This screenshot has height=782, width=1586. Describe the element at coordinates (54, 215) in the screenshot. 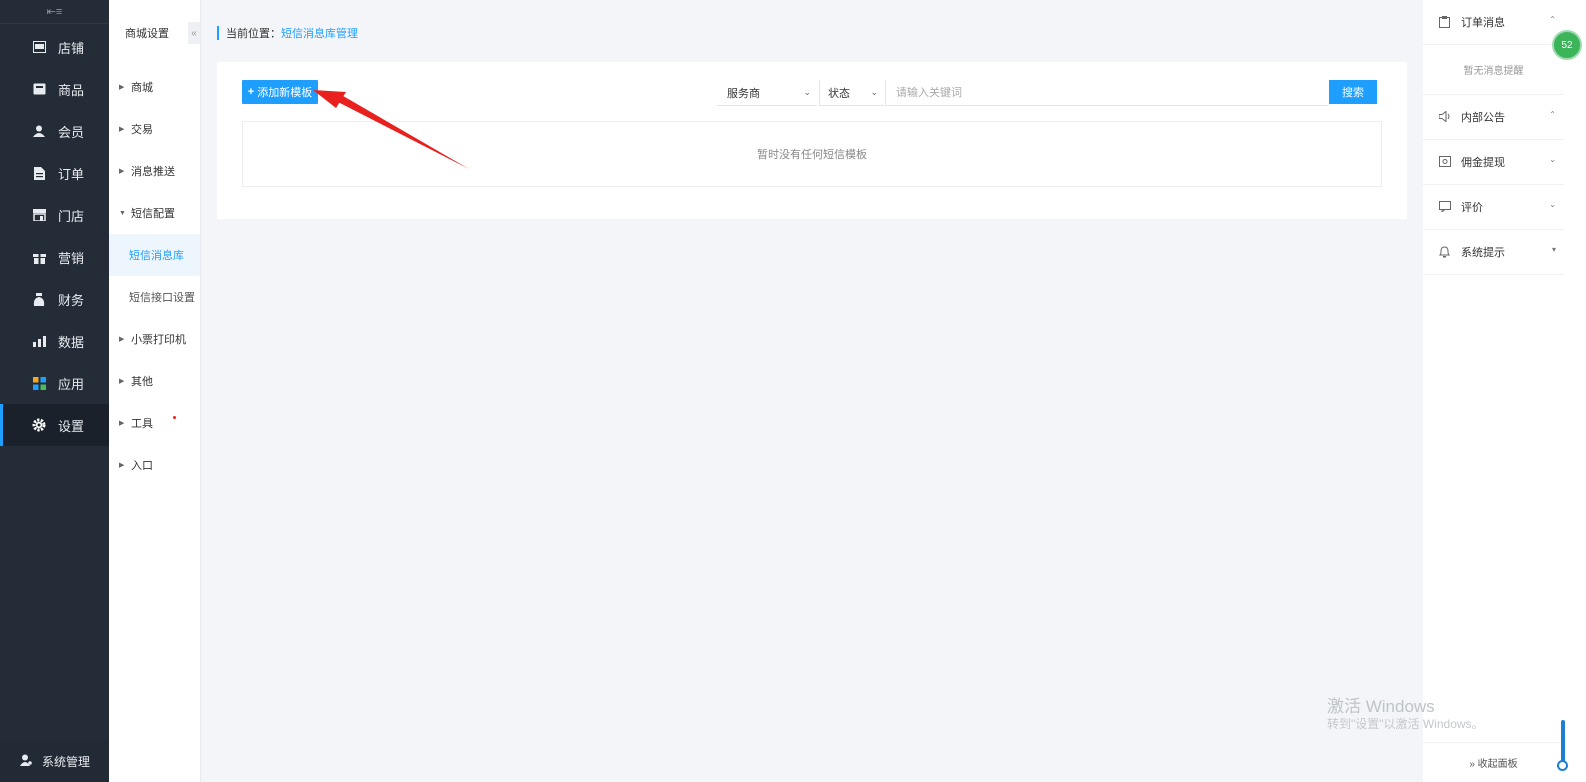

I see `nav-item-shop: 门店` at that location.